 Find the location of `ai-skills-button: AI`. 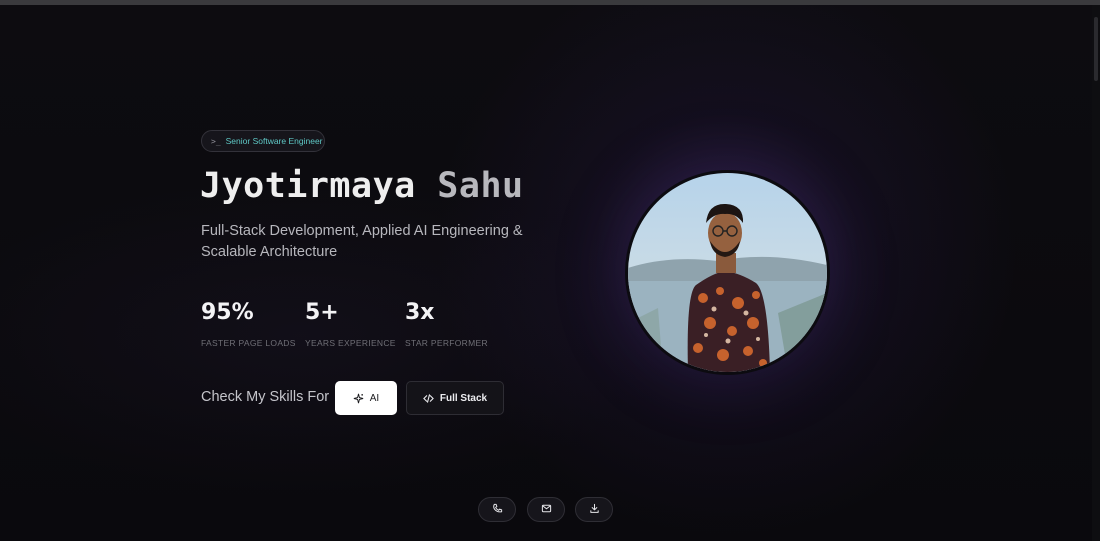

ai-skills-button: AI is located at coordinates (366, 398).